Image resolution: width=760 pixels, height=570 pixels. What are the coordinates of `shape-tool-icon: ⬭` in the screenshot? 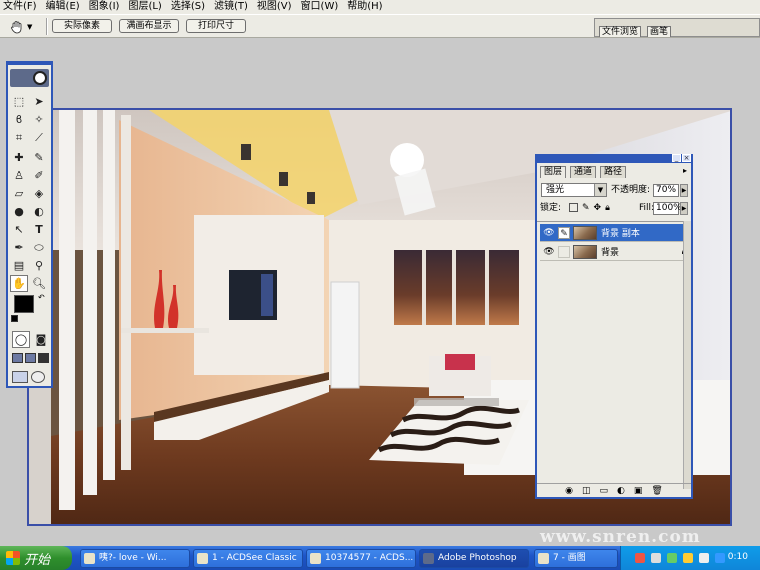 It's located at (39, 247).